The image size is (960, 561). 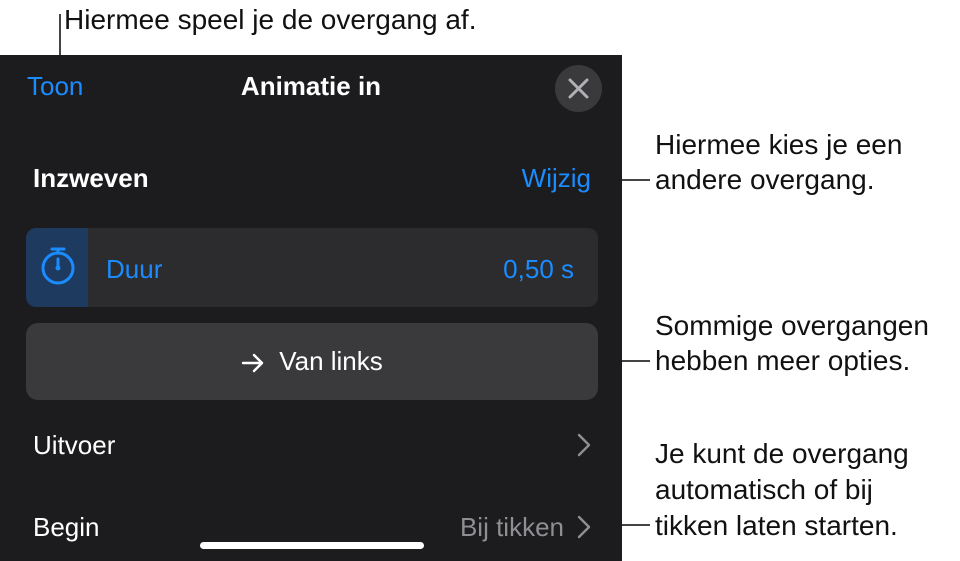 I want to click on callout-options-line1: Sommige overgangen, so click(x=792, y=325).